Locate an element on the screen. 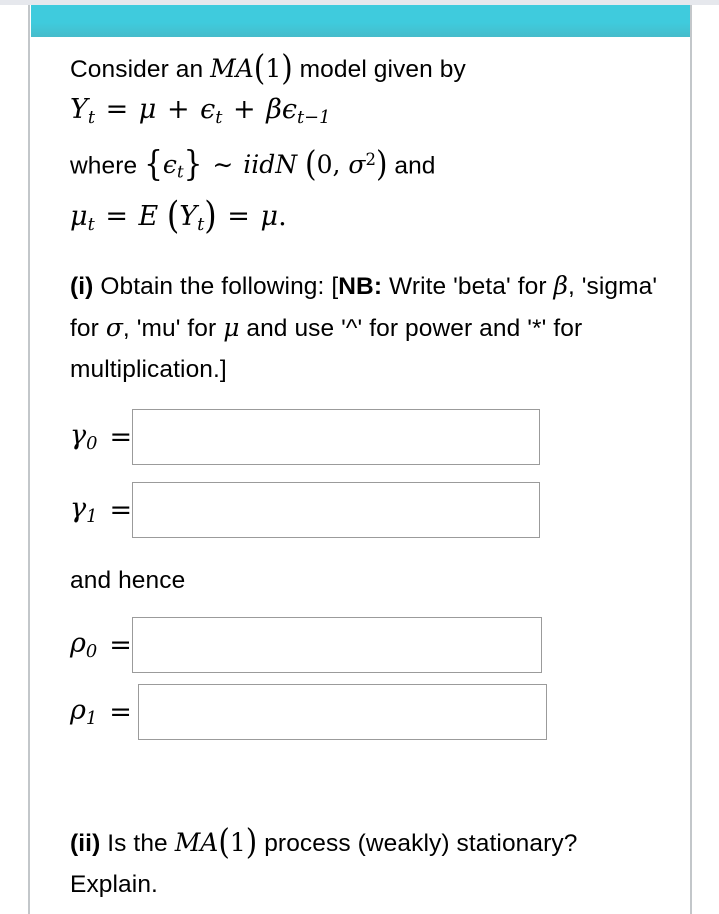 The width and height of the screenshot is (719, 914). model-name-ma1-part-ii: MA(1) is located at coordinates (216, 842).